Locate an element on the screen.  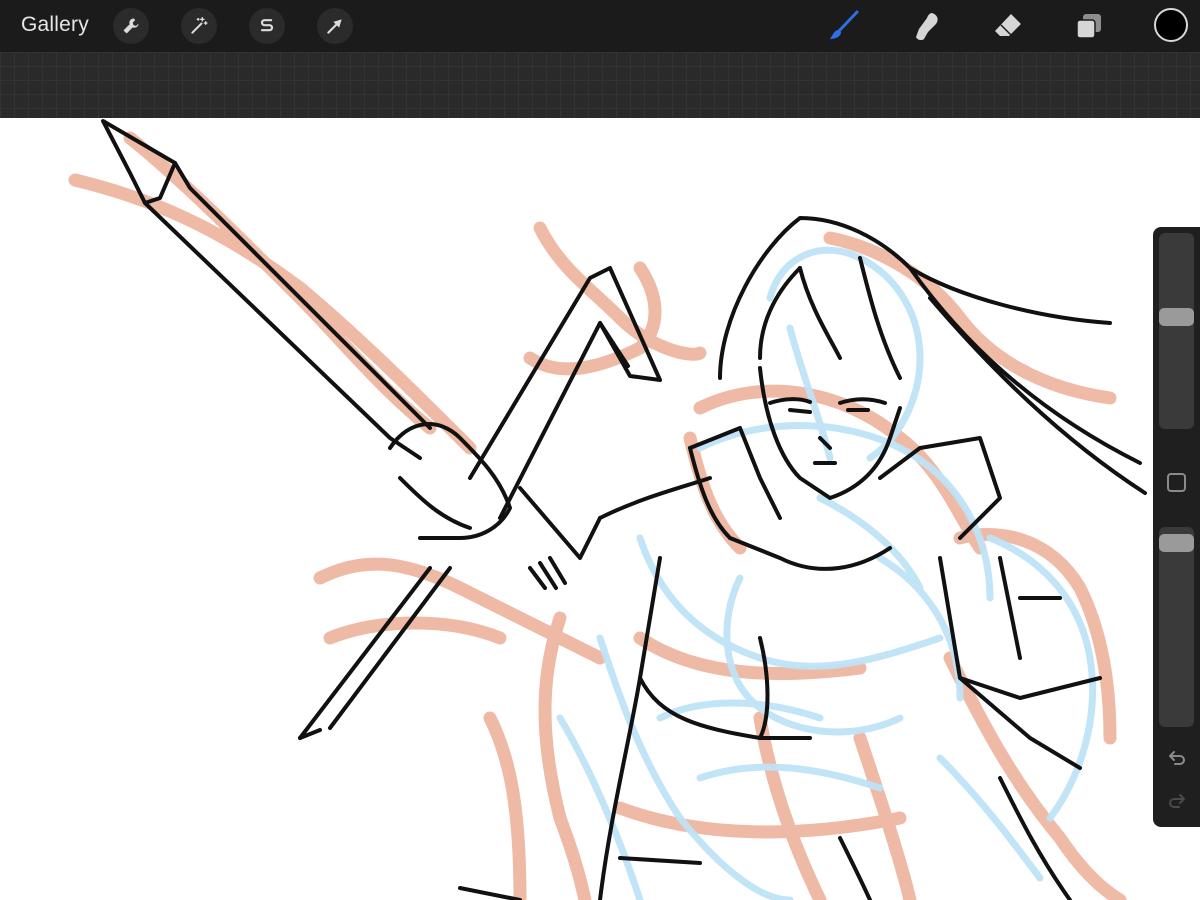
layers-icon is located at coordinates (1088, 26).